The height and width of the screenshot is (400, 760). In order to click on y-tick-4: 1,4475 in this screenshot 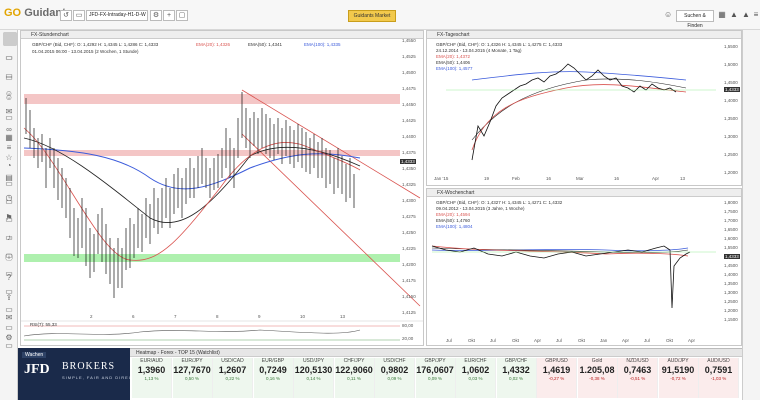, I will do `click(409, 88)`.